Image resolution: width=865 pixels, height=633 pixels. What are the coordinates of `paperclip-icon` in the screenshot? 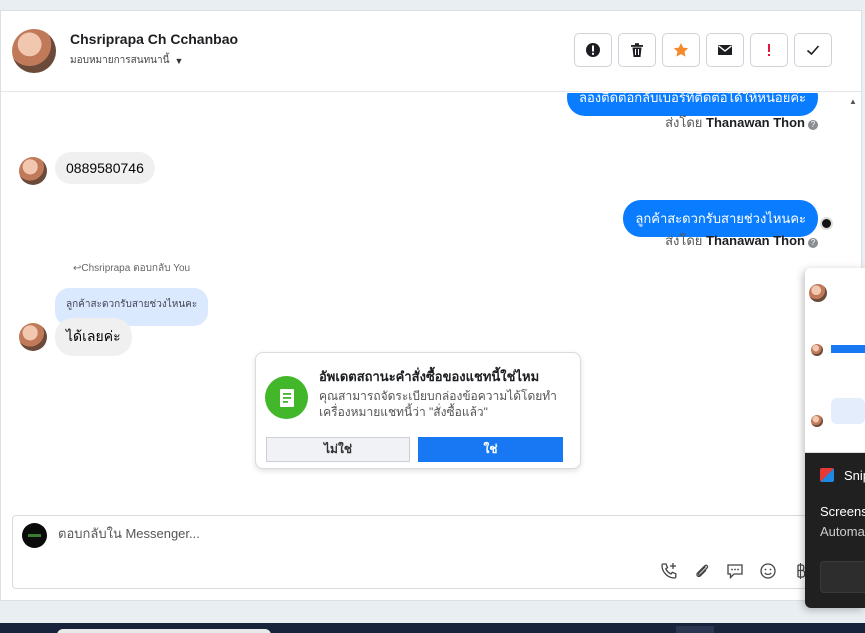 It's located at (702, 571).